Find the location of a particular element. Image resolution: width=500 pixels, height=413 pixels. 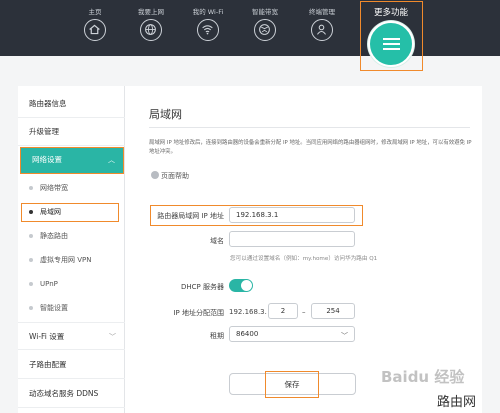

toggle-knob is located at coordinates (246, 285).